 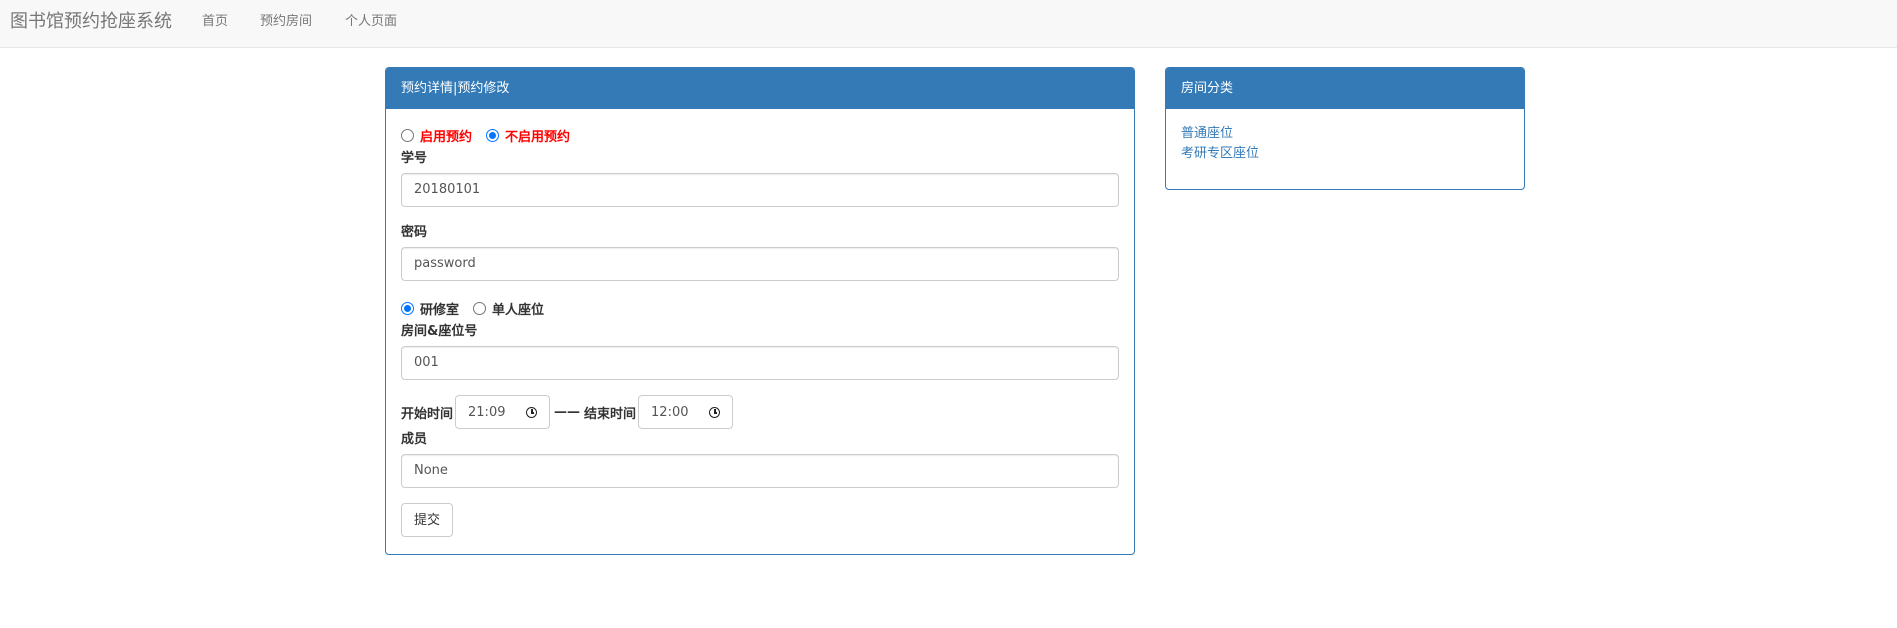 What do you see at coordinates (414, 158) in the screenshot?
I see `student-id-label: 学号` at bounding box center [414, 158].